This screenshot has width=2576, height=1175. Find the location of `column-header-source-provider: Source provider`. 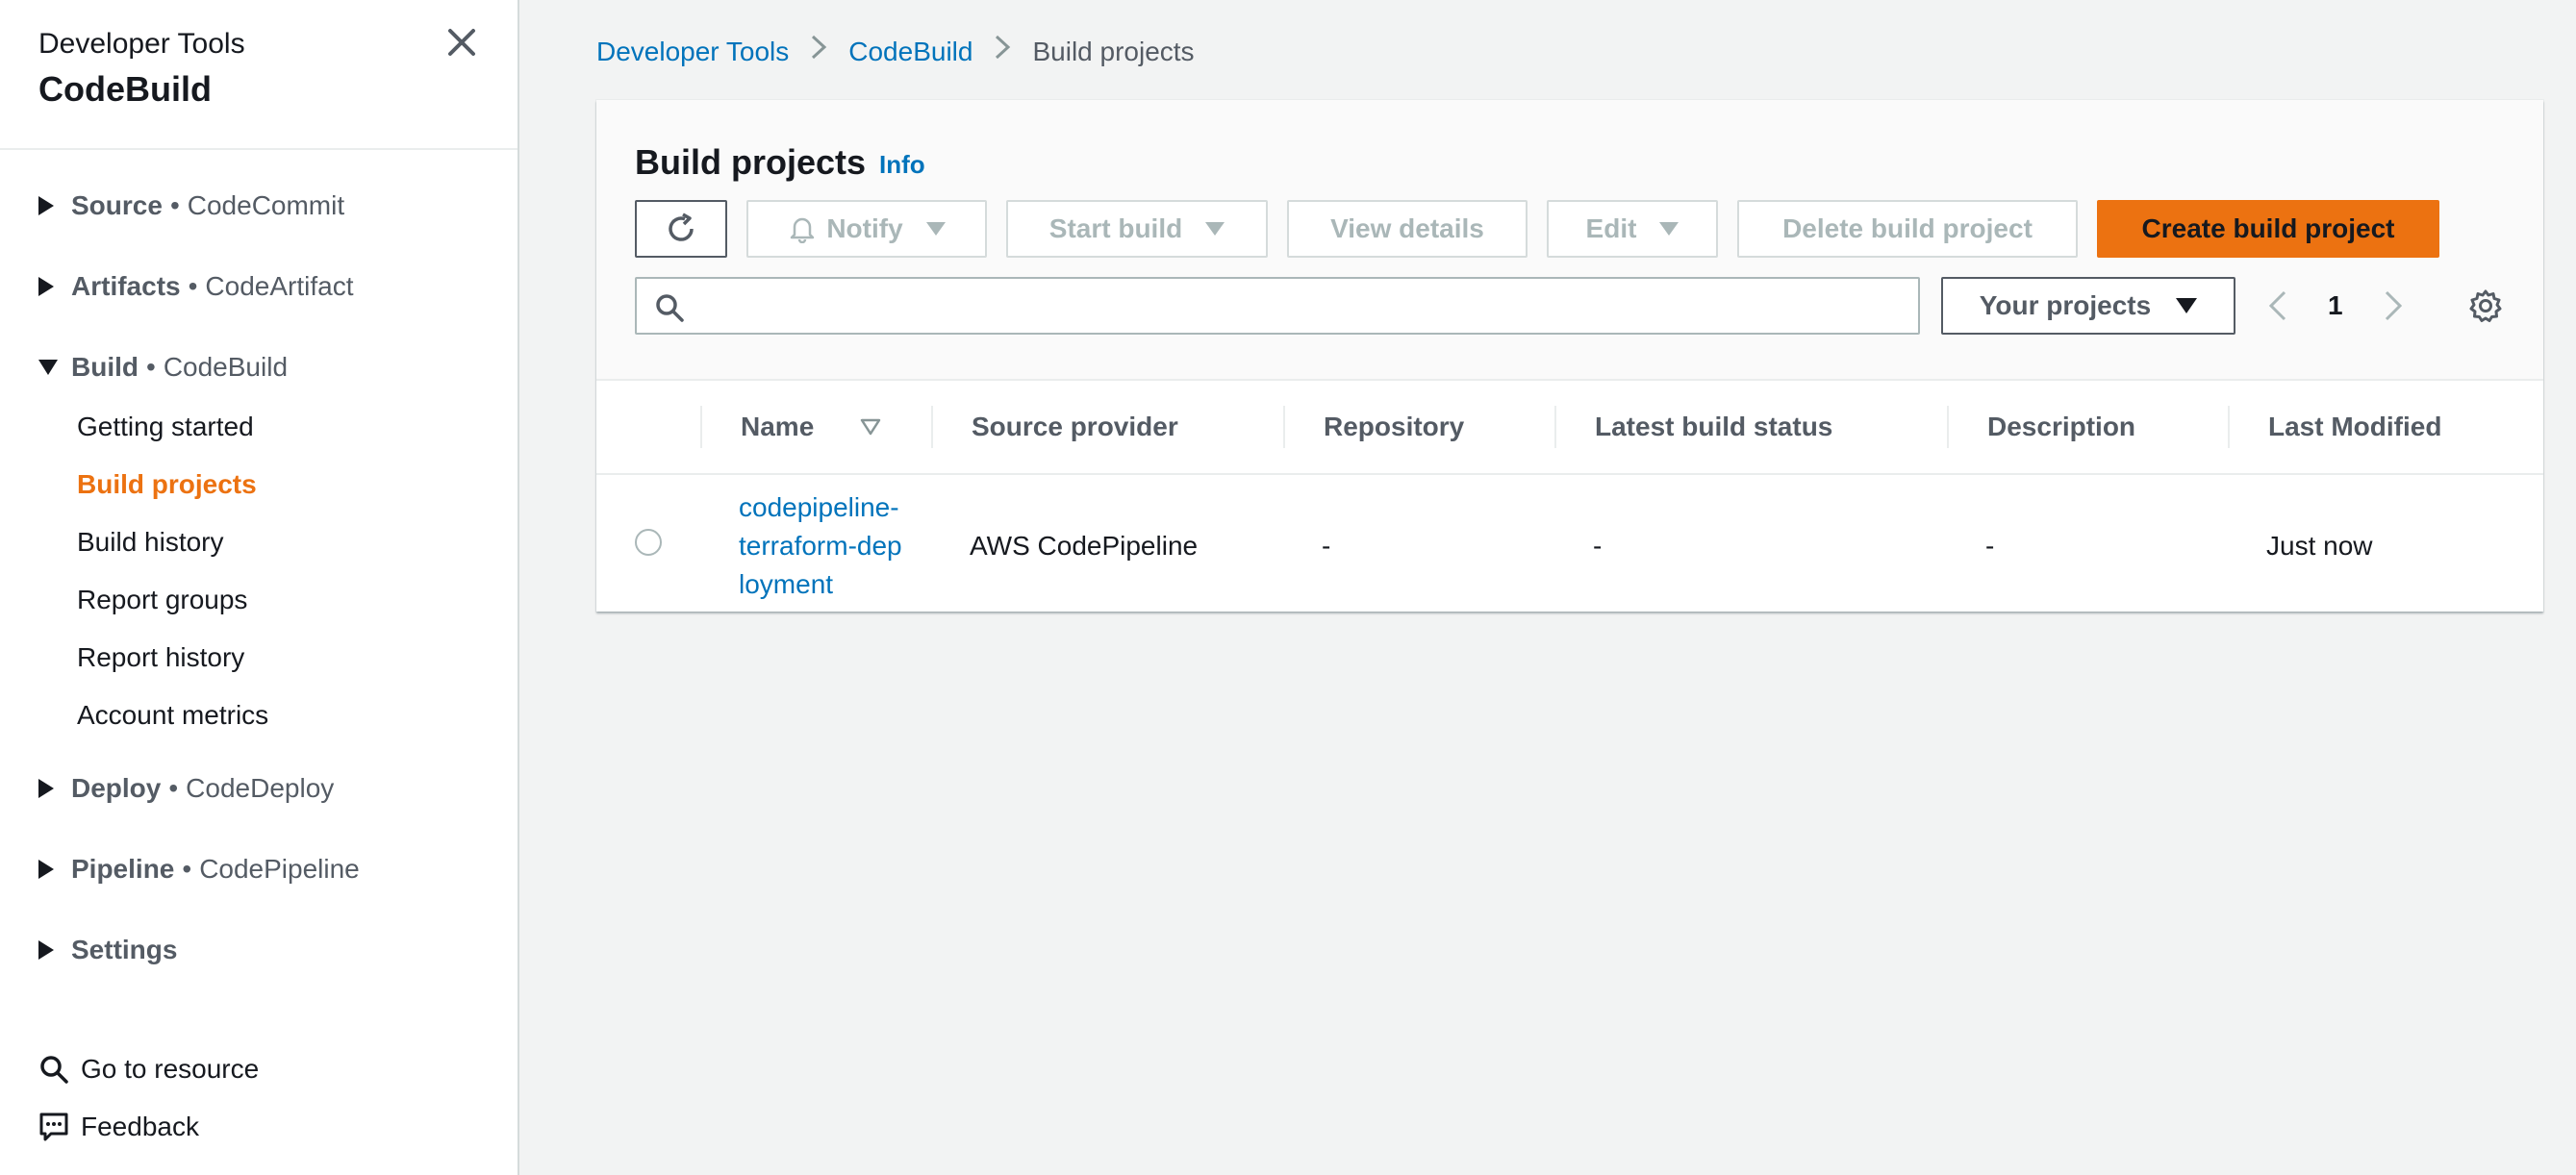

column-header-source-provider: Source provider is located at coordinates (1075, 426).